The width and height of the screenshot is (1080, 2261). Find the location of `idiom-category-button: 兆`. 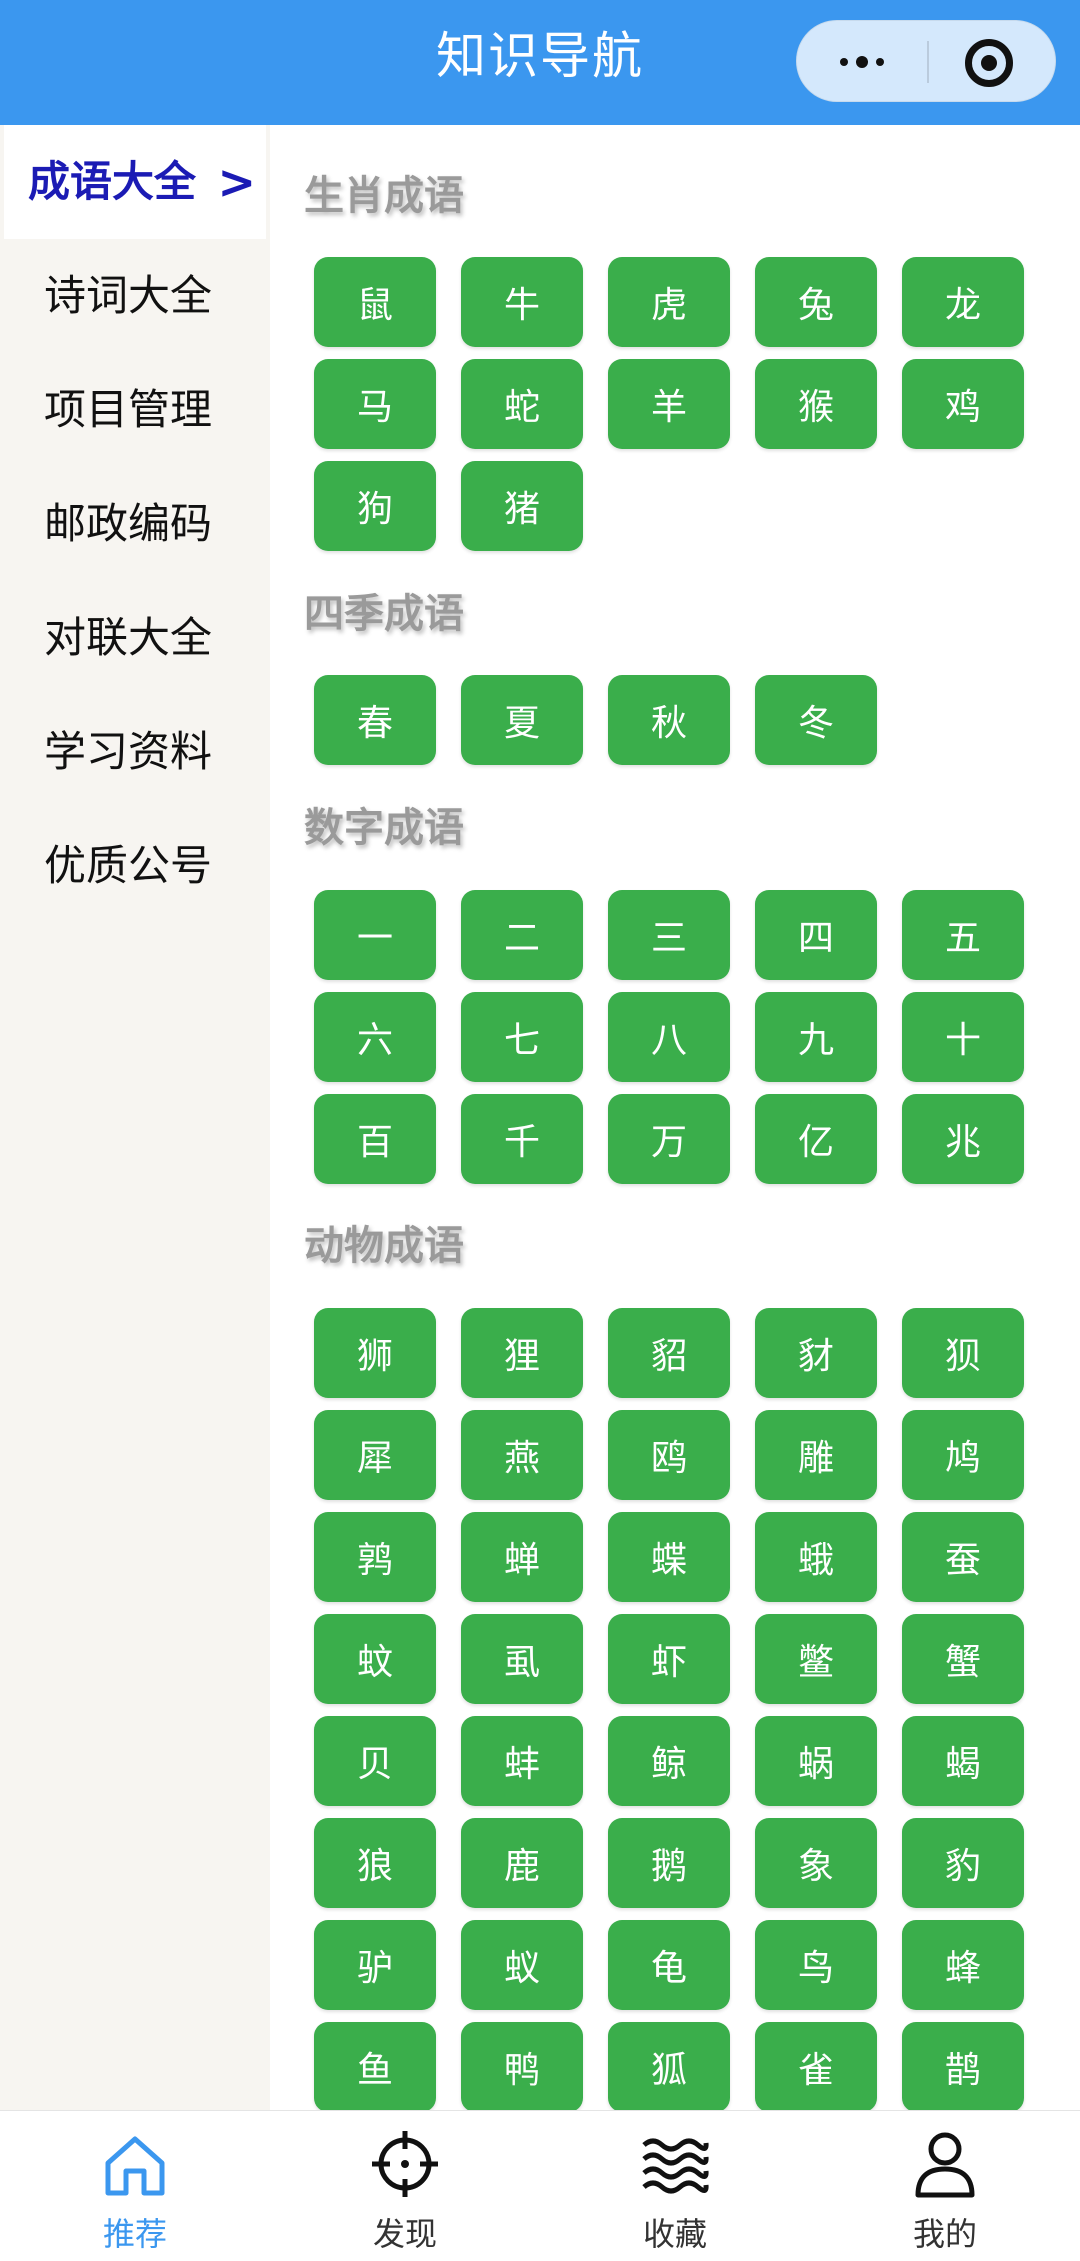

idiom-category-button: 兆 is located at coordinates (963, 1139).